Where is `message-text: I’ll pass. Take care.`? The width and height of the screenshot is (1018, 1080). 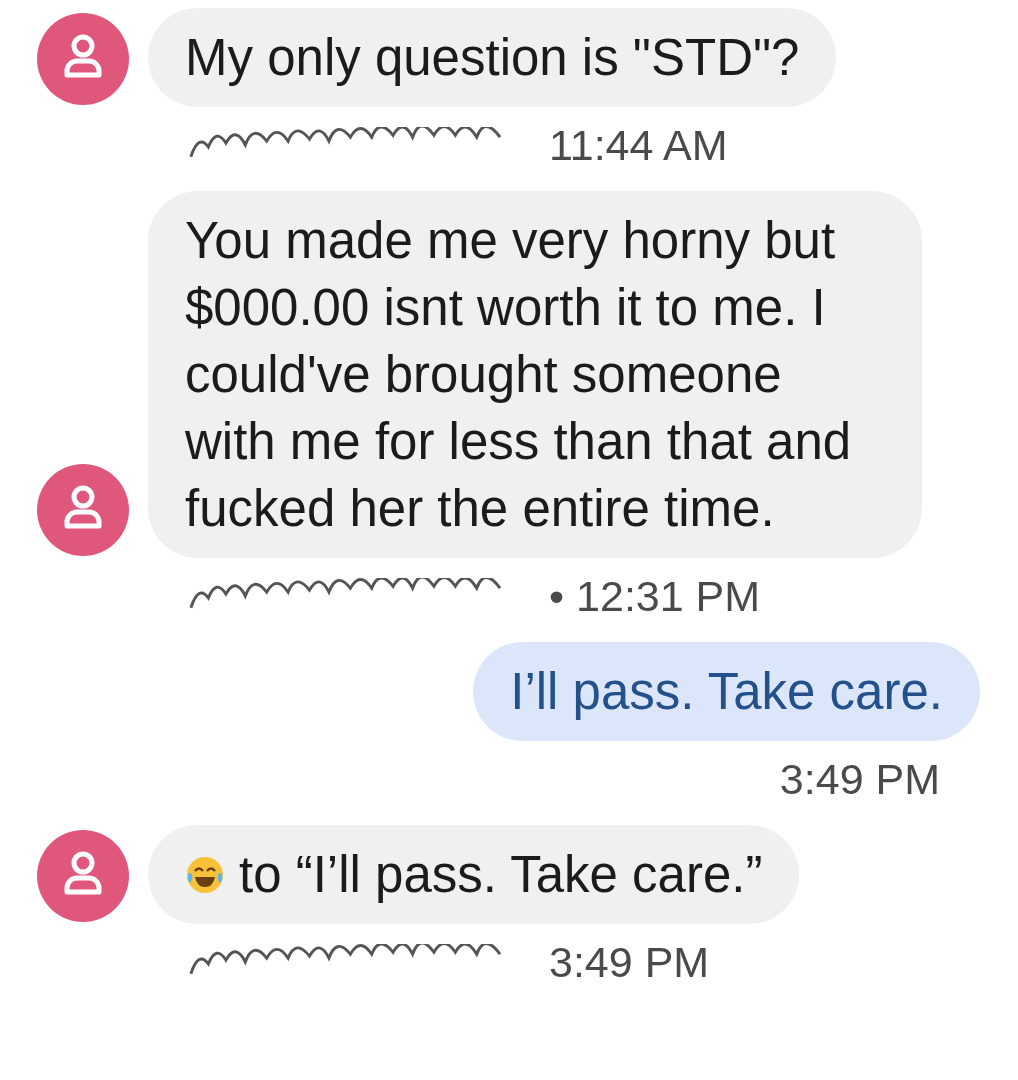
message-text: I’ll pass. Take care. is located at coordinates (726, 692).